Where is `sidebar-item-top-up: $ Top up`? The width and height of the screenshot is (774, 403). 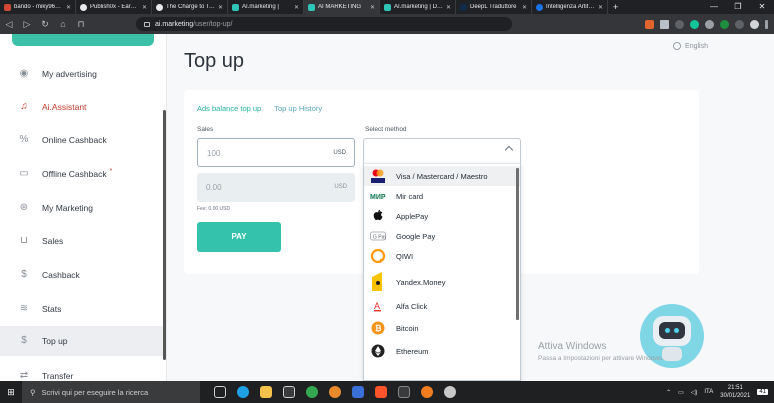 sidebar-item-top-up: $ Top up is located at coordinates (83, 341).